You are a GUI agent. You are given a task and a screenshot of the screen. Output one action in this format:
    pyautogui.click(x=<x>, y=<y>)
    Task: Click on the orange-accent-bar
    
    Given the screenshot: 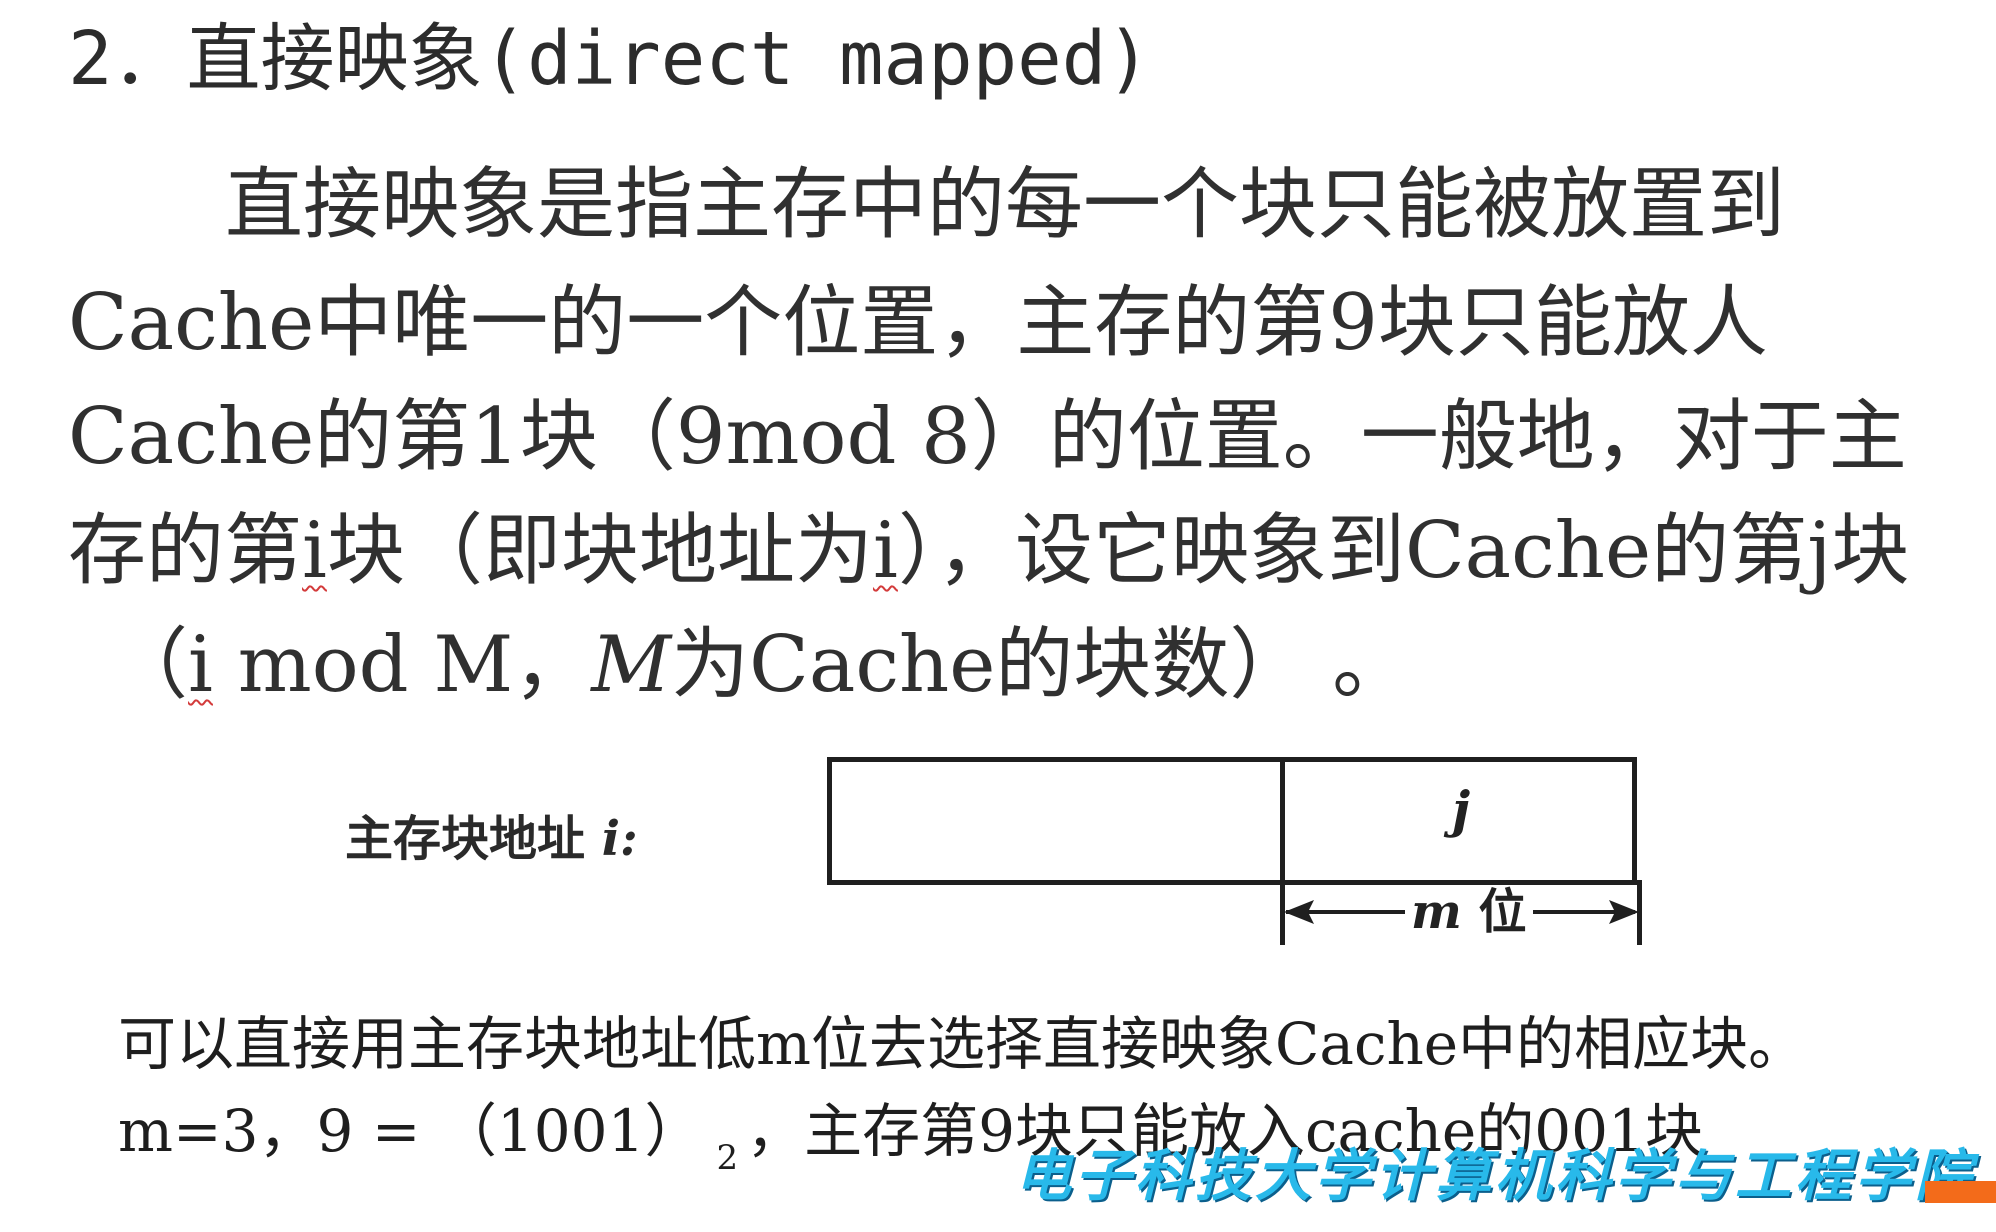 What is the action you would take?
    pyautogui.click(x=1960, y=1192)
    